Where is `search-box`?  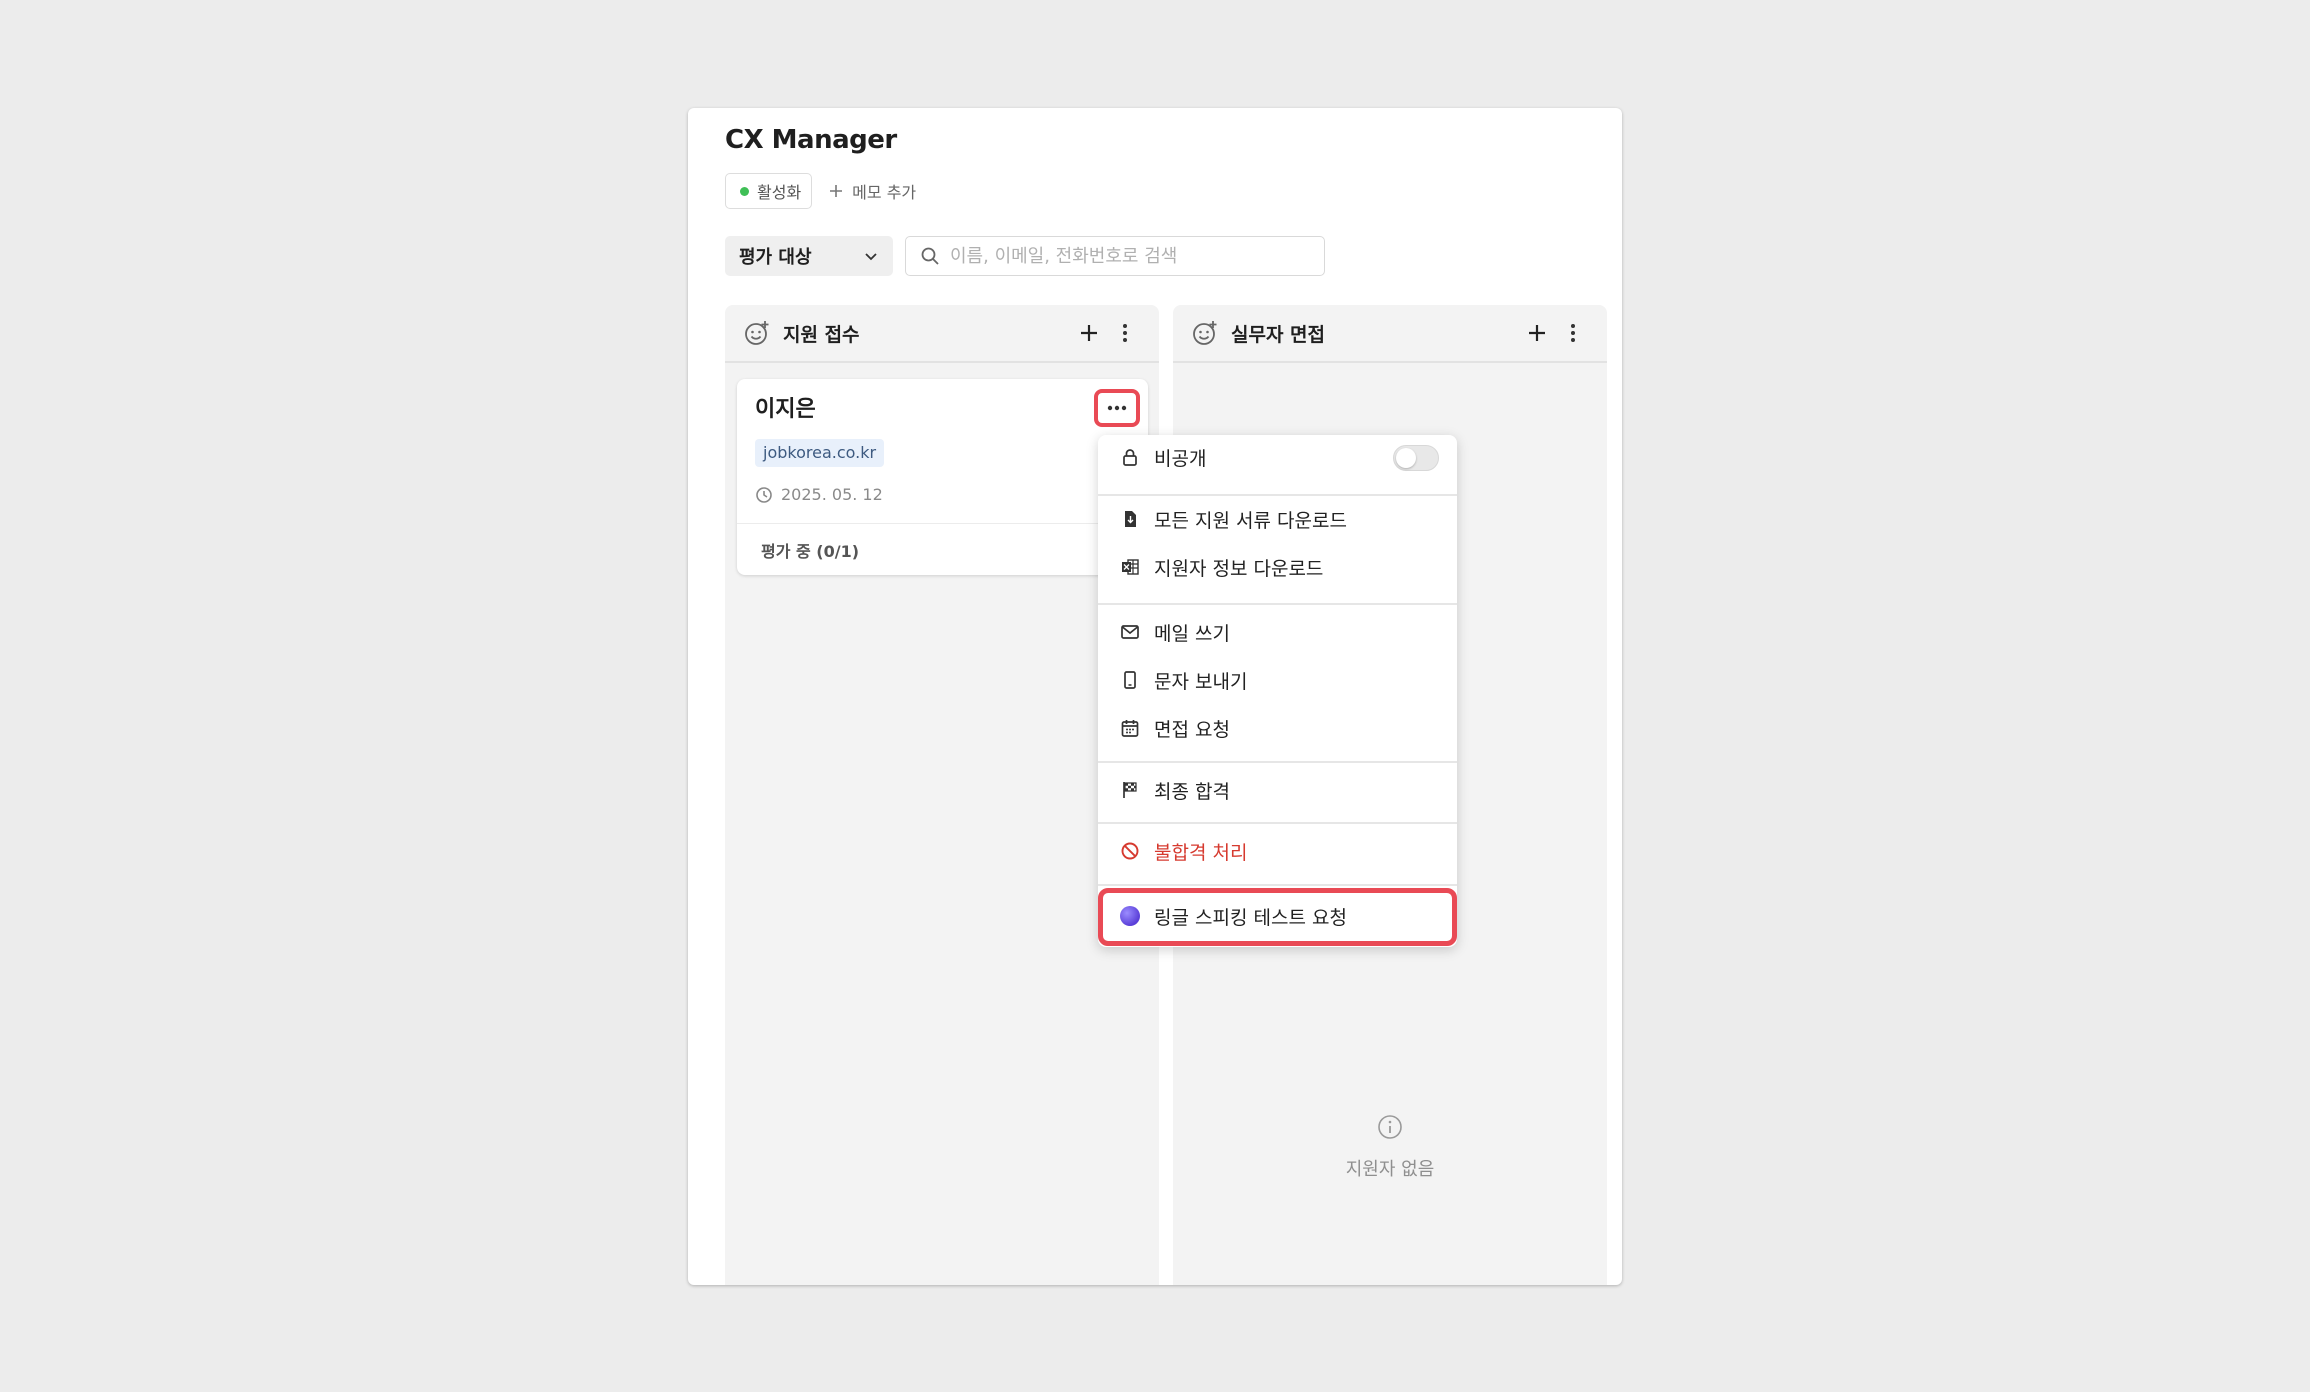
search-box is located at coordinates (1115, 256).